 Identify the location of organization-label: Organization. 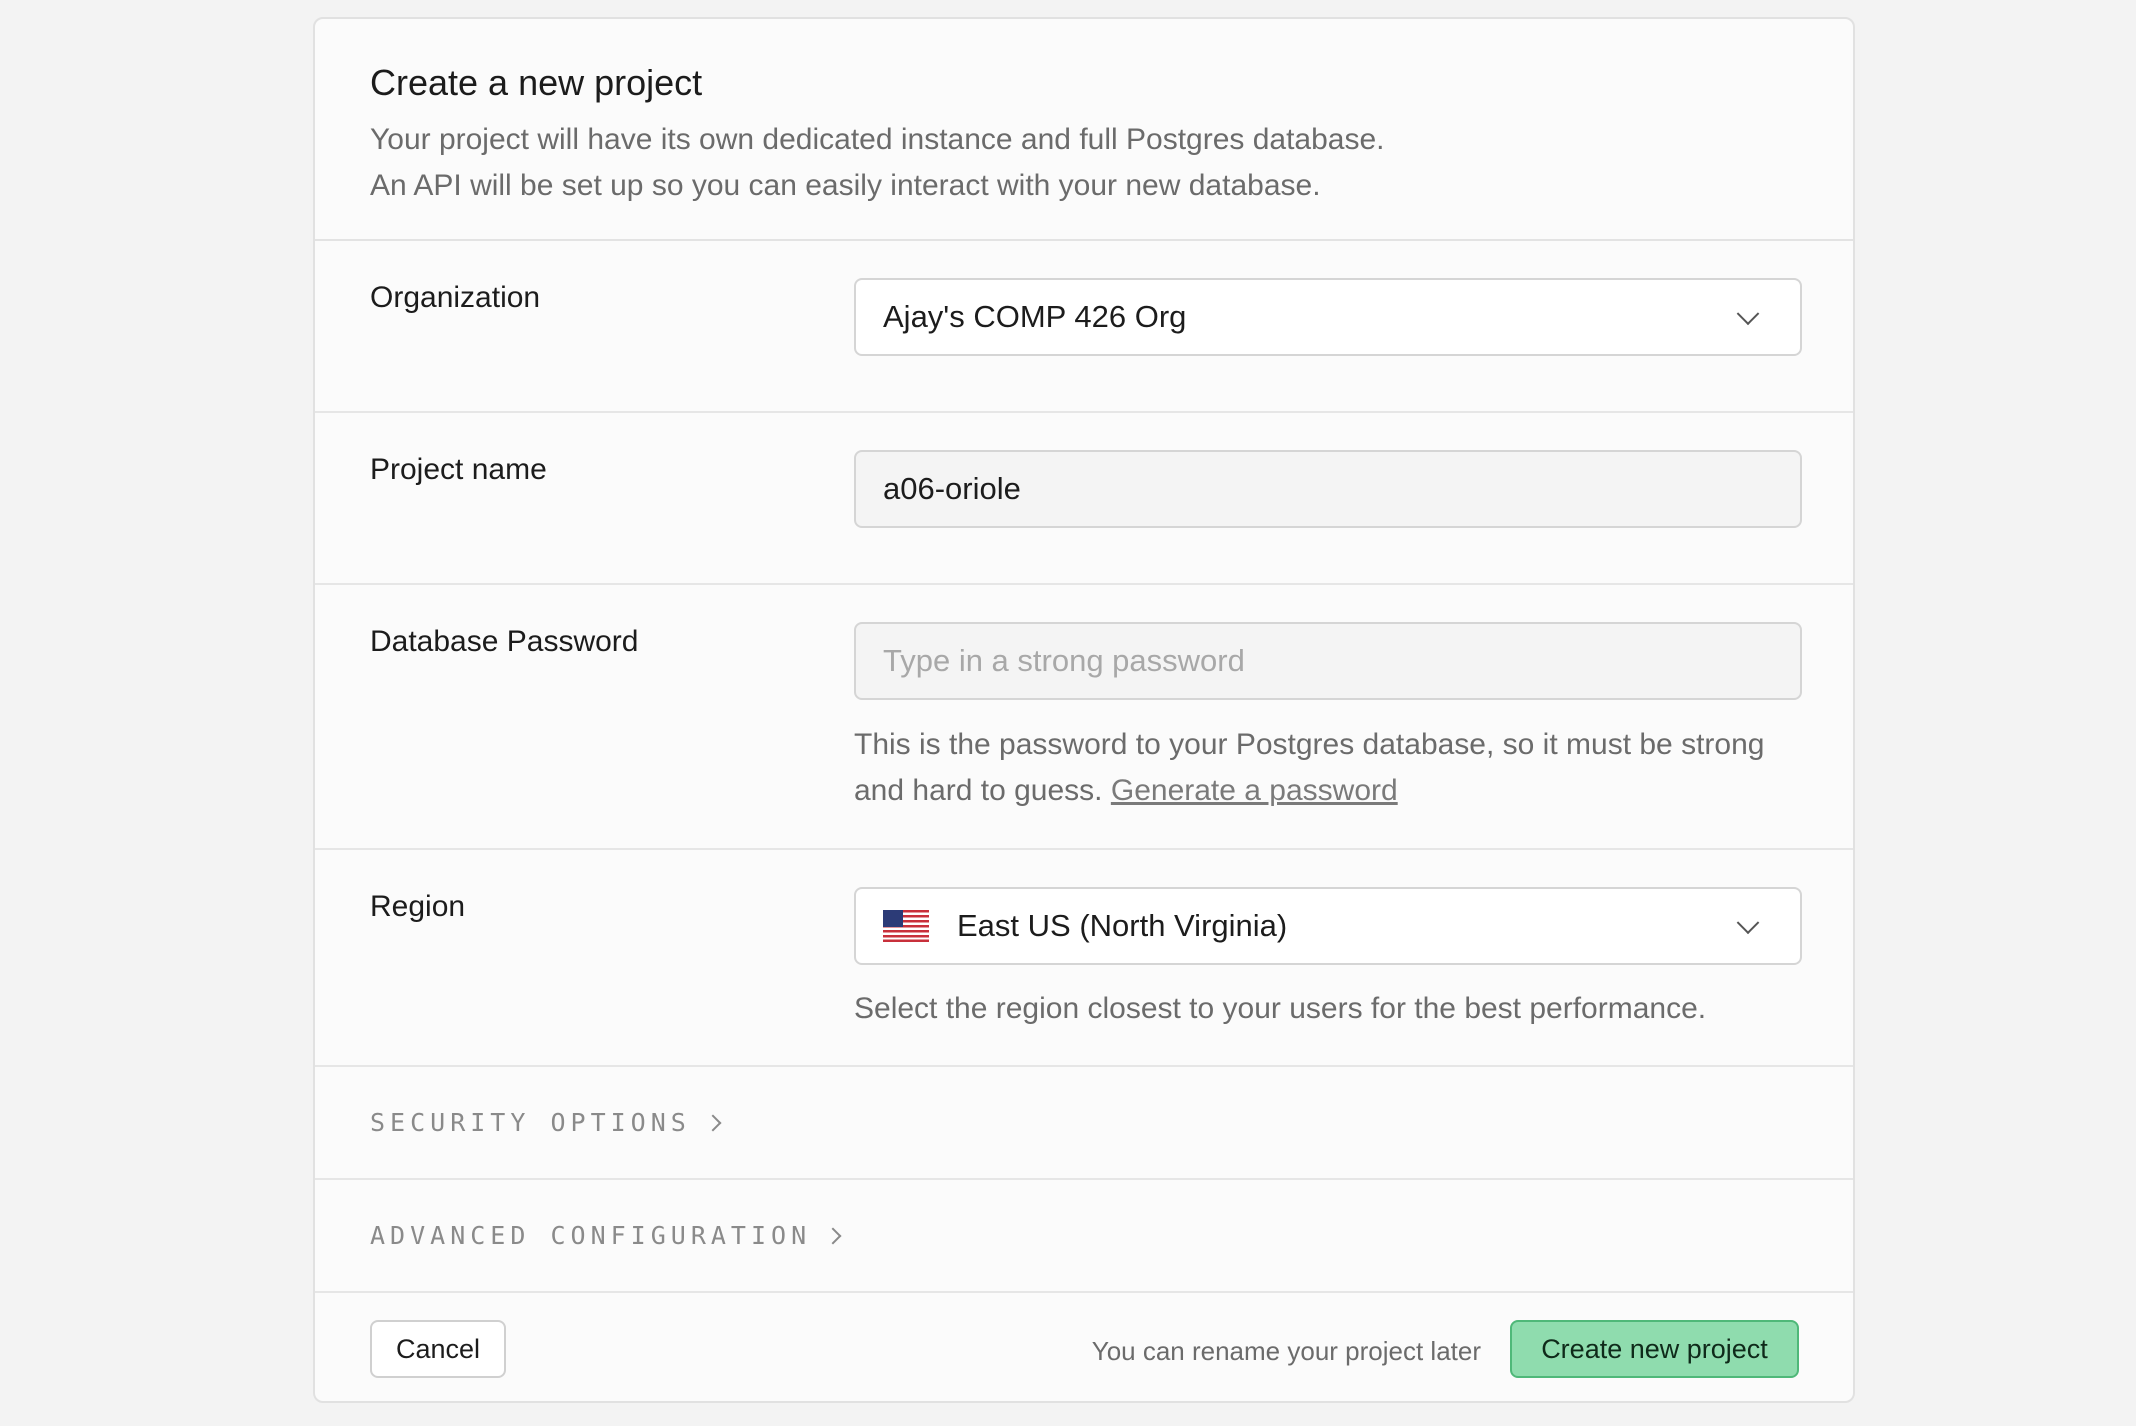
(455, 297).